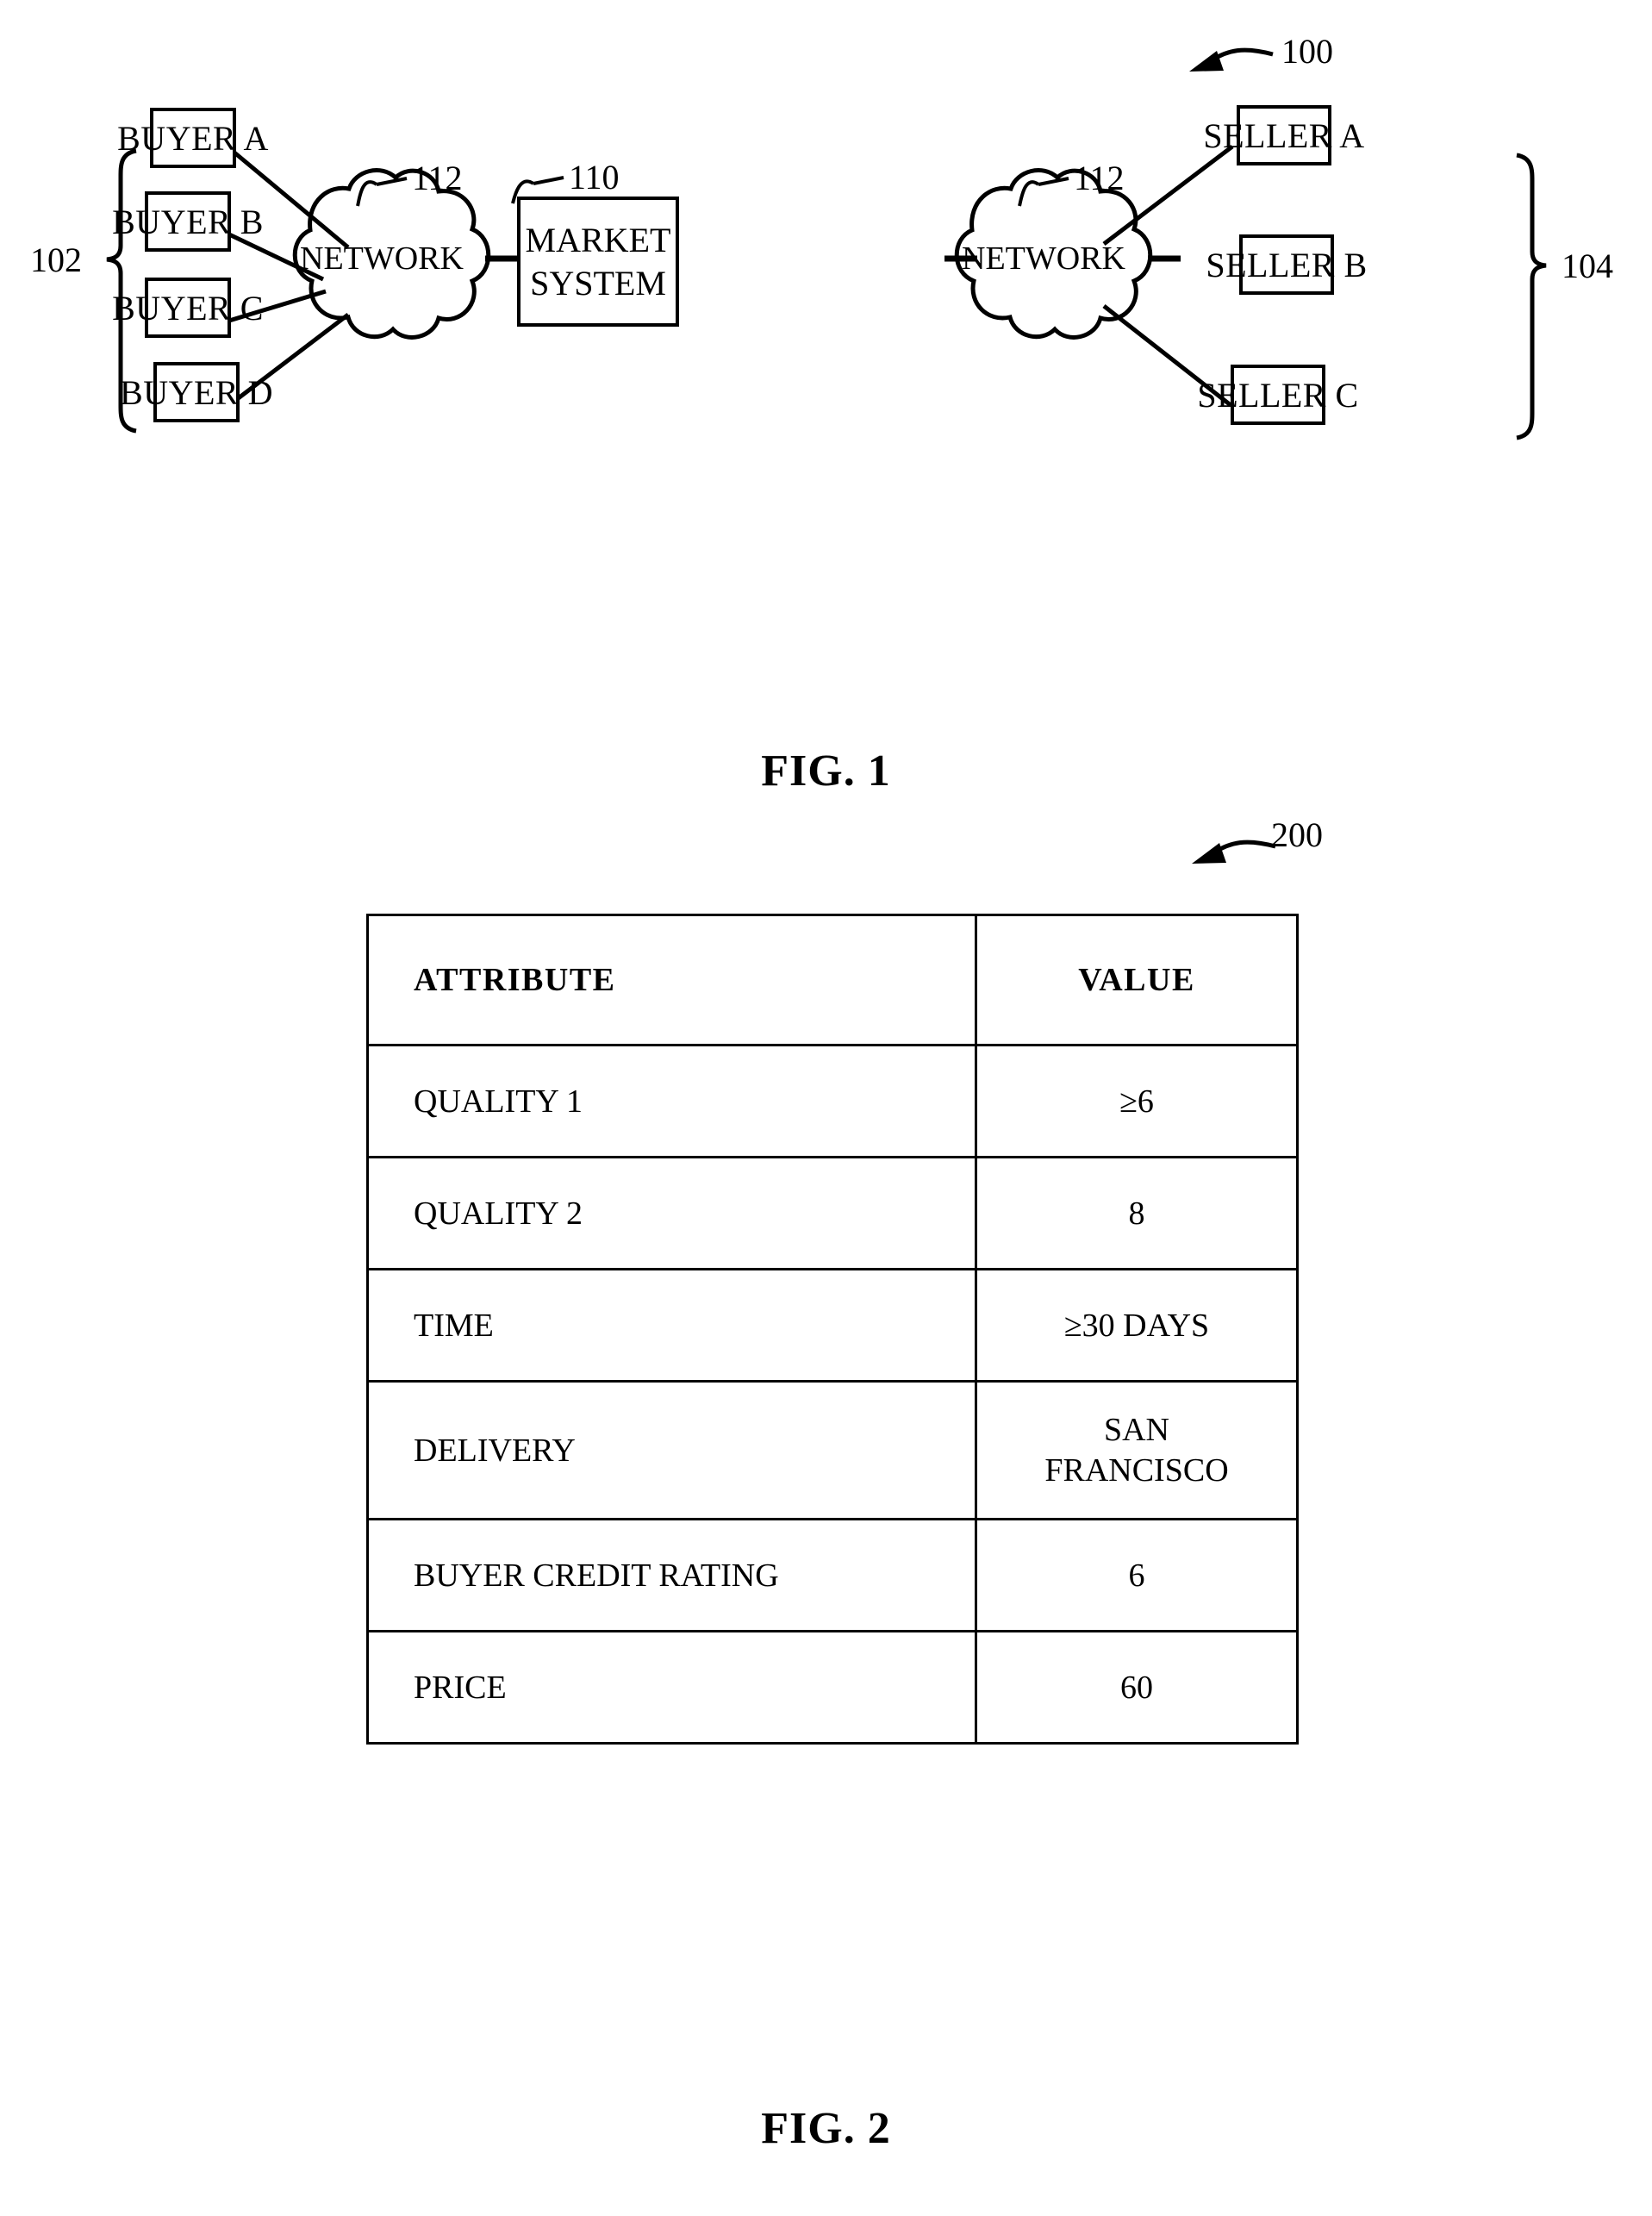 This screenshot has width=1652, height=2216. I want to click on buyers-group-label-102: 102, so click(56, 259).